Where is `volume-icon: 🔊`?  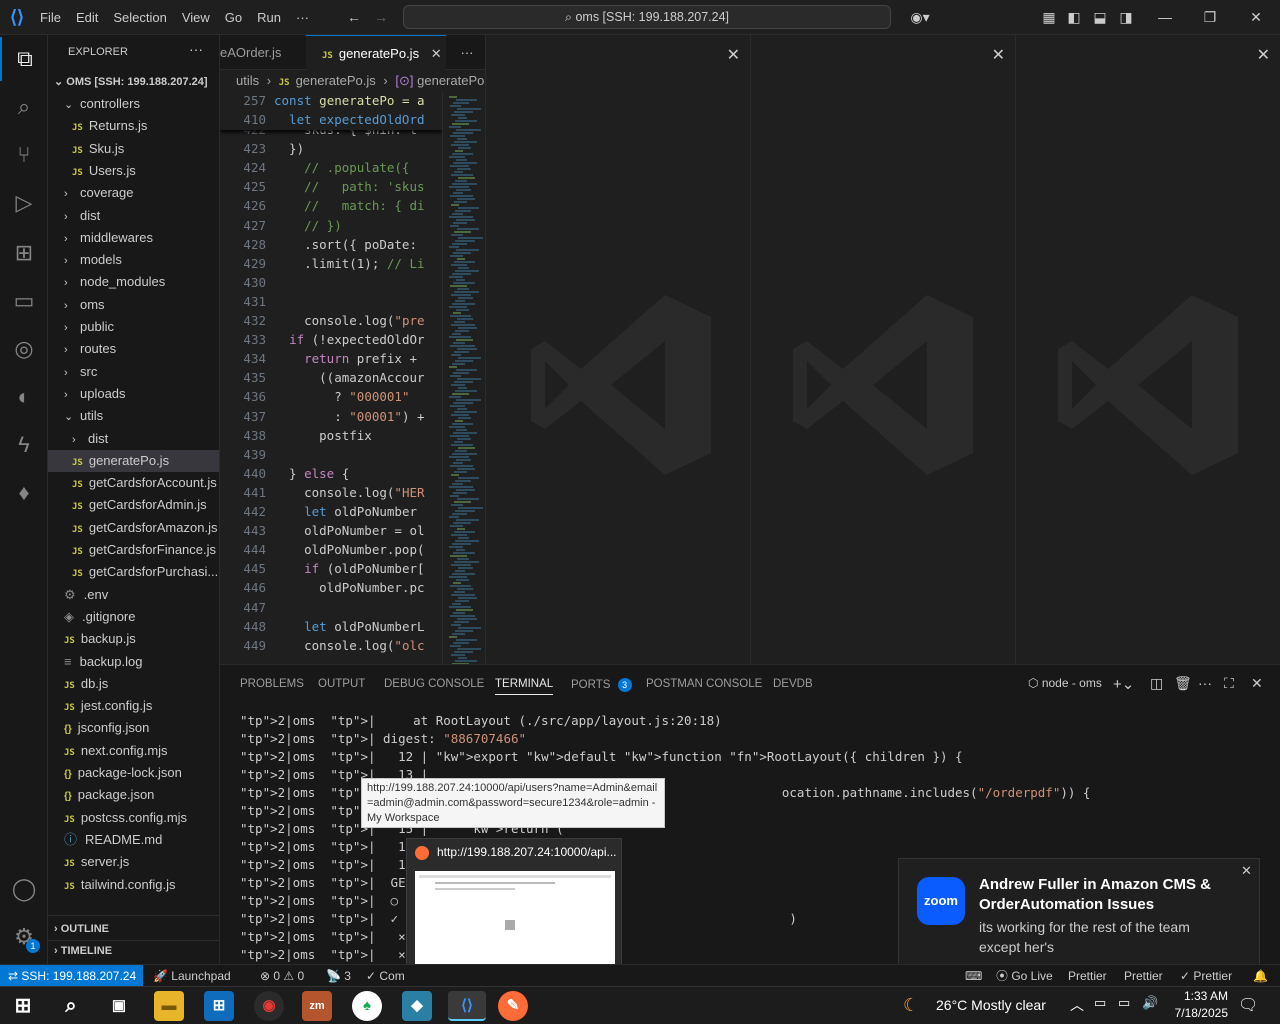 volume-icon: 🔊 is located at coordinates (1150, 1003).